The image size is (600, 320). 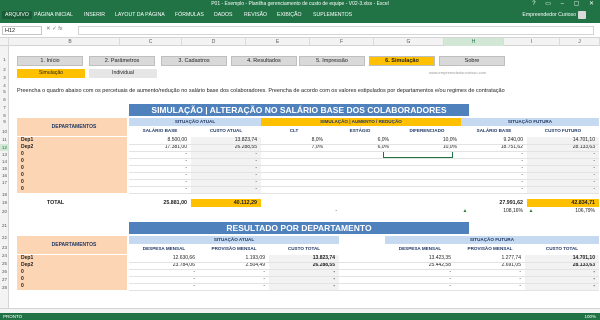 I want to click on tab-exibicao: EXIBIÇÃO, so click(x=289, y=15).